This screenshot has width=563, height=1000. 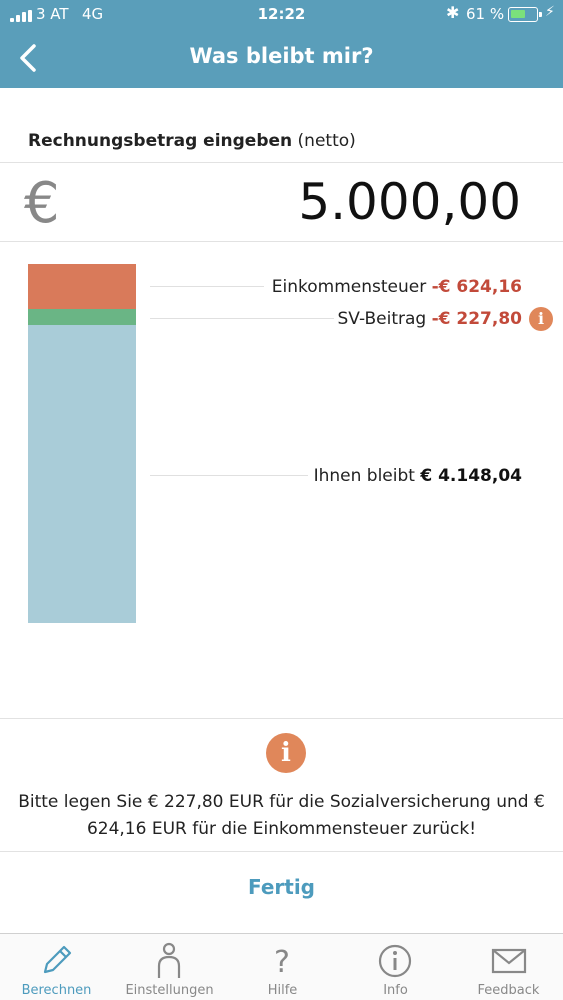 What do you see at coordinates (550, 12) in the screenshot?
I see `charging-icon: ⚡` at bounding box center [550, 12].